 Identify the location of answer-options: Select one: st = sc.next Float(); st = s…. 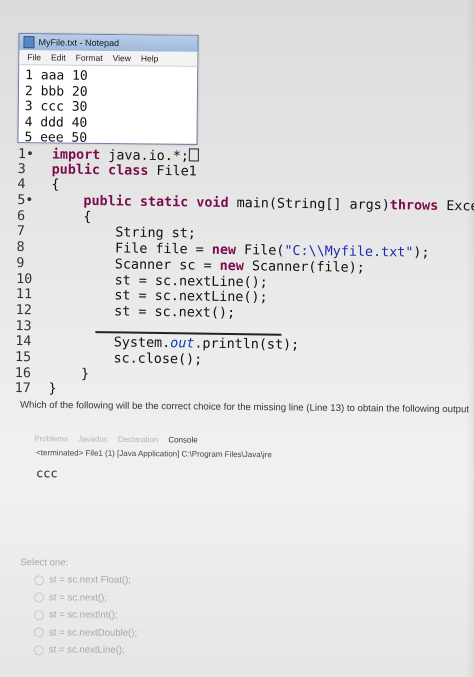
(170, 608).